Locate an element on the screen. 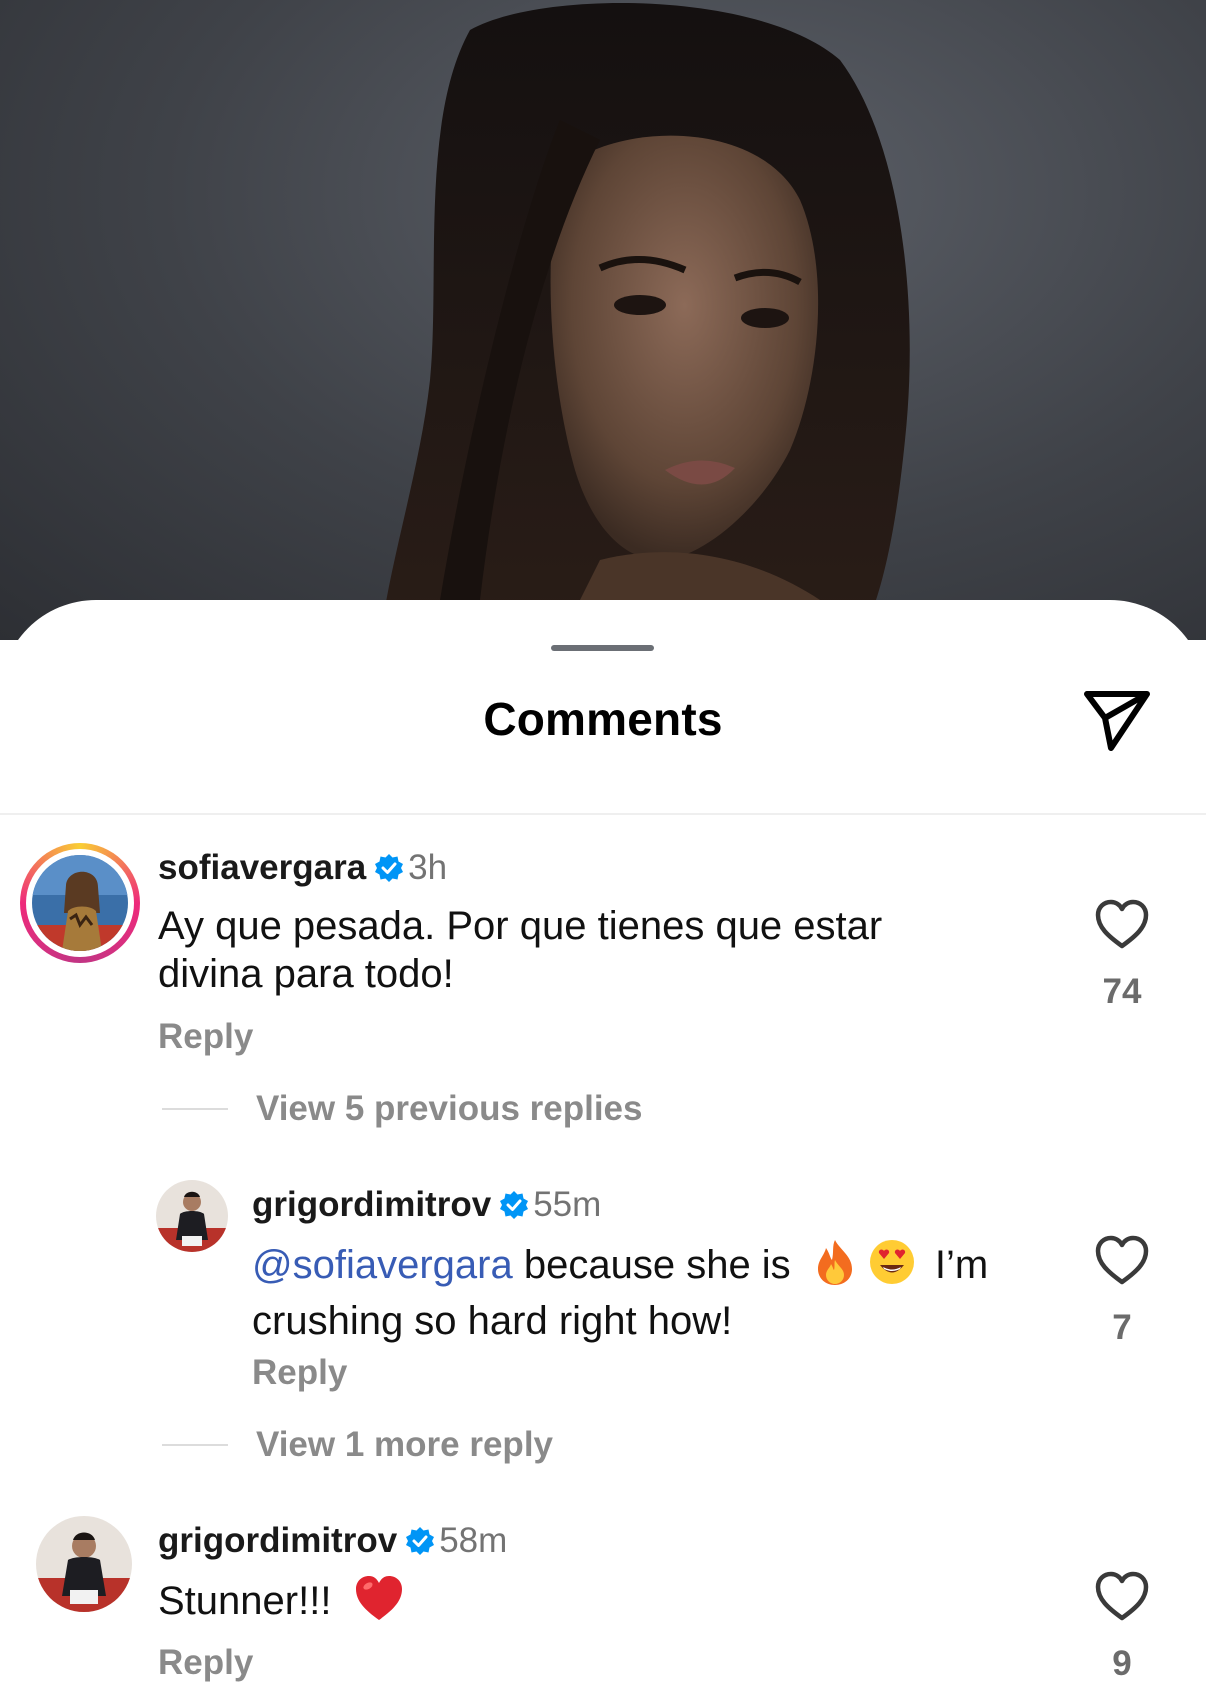 The width and height of the screenshot is (1206, 1708). sheet-title: Comments is located at coordinates (603, 719).